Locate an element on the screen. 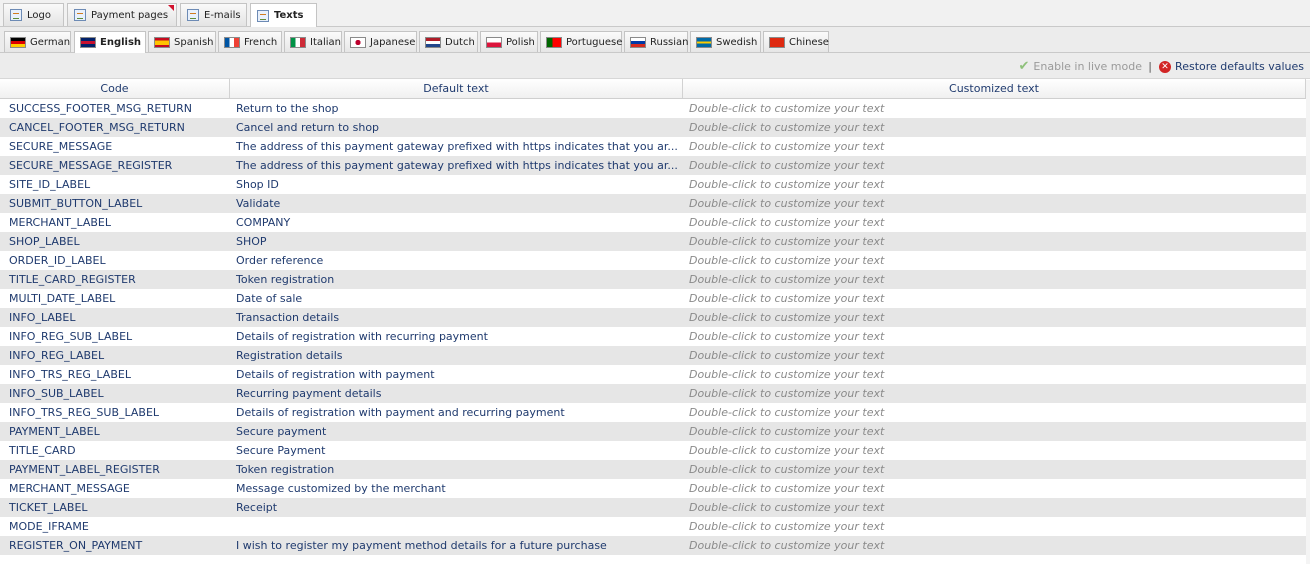 The height and width of the screenshot is (564, 1310). scrollbar is located at coordinates (1308, 322).